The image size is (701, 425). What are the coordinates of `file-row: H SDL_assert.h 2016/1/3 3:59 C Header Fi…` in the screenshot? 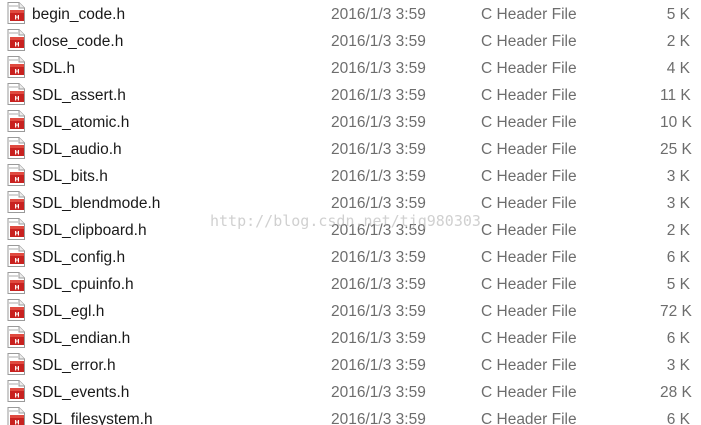 It's located at (350, 96).